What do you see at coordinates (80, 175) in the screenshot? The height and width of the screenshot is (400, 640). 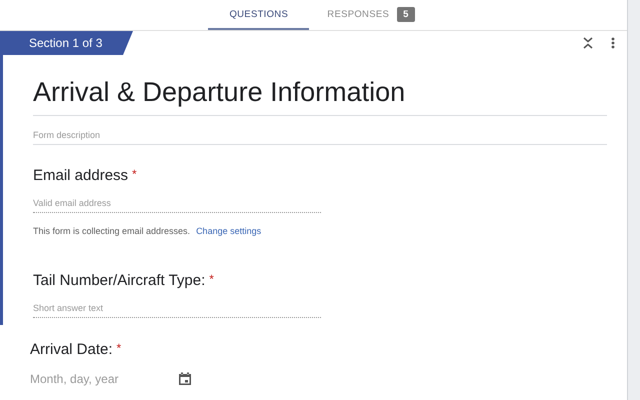 I see `question-title: Email address` at bounding box center [80, 175].